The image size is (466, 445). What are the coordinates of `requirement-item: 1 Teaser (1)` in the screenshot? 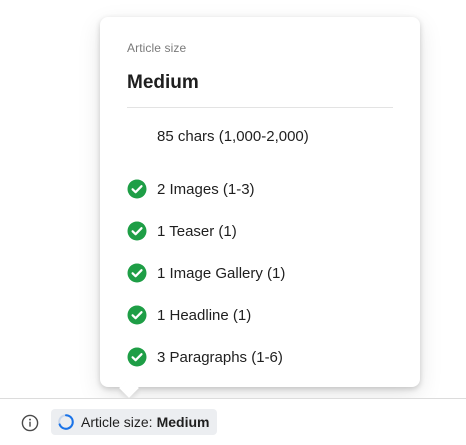 It's located at (260, 231).